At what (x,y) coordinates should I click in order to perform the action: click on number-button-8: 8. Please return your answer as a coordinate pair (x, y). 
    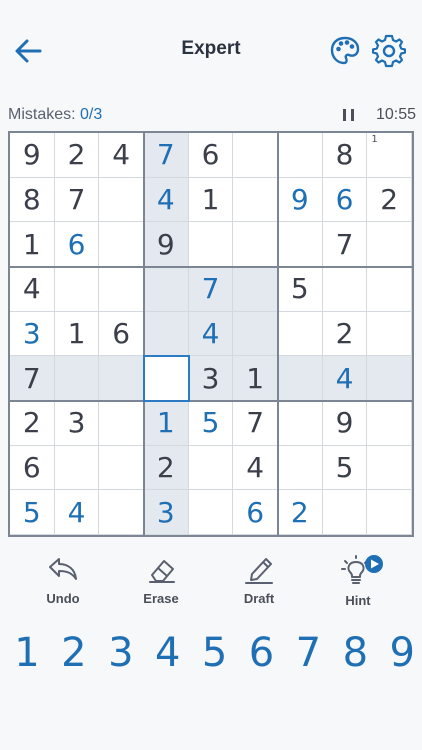
    Looking at the image, I should click on (355, 653).